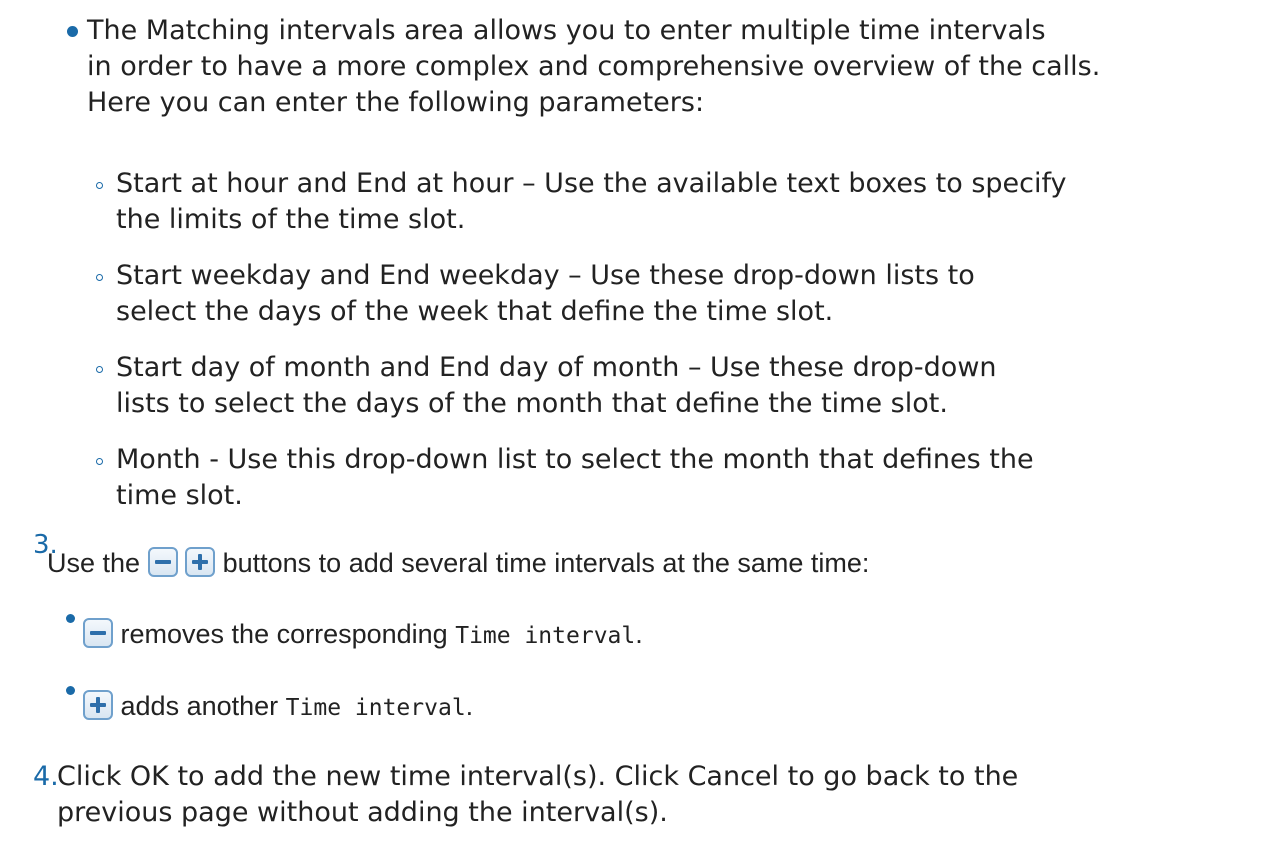 The image size is (1263, 842). I want to click on add-code: Time interval, so click(375, 708).